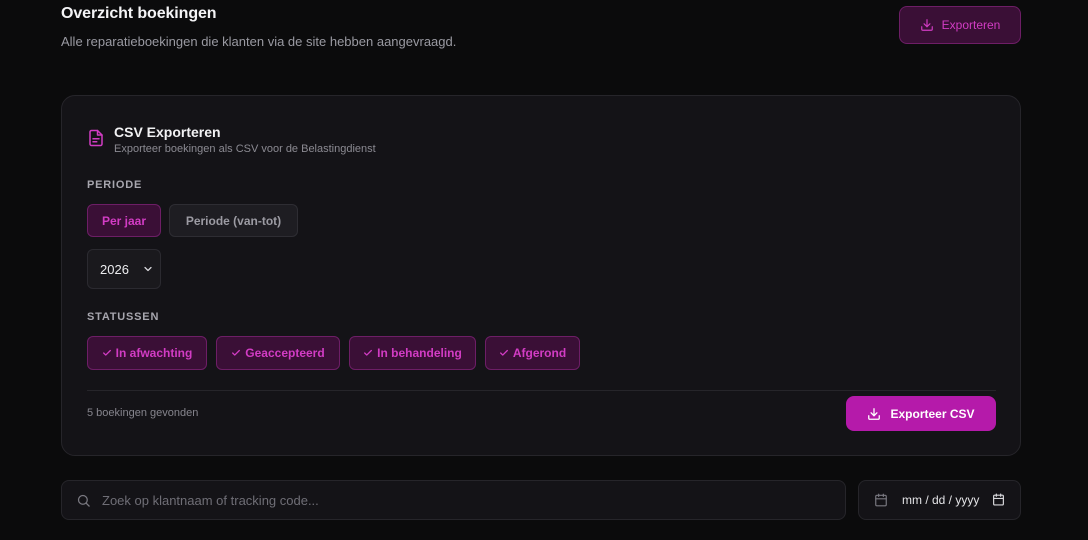  Describe the element at coordinates (143, 413) in the screenshot. I see `results-count: 5 boekingen gevonden` at that location.